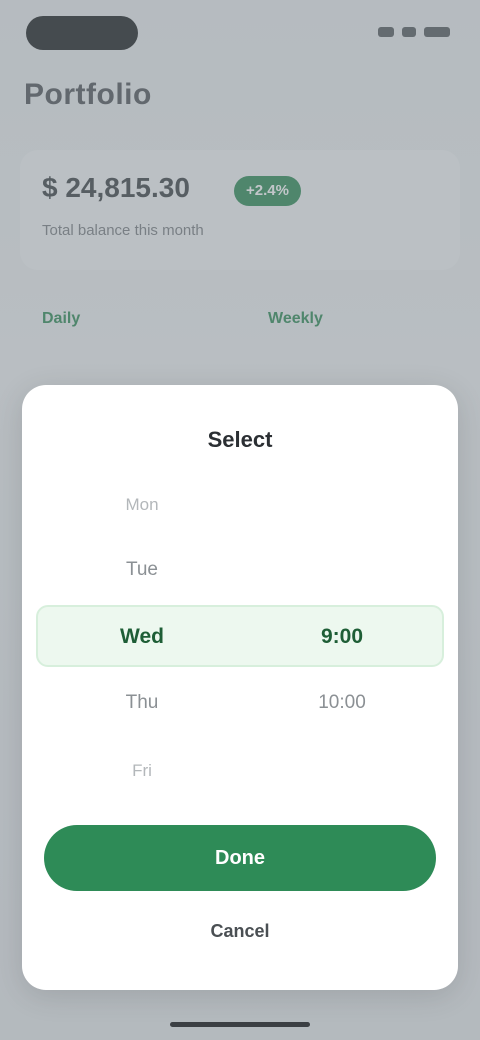 This screenshot has height=1040, width=480. I want to click on done-button: Done, so click(240, 858).